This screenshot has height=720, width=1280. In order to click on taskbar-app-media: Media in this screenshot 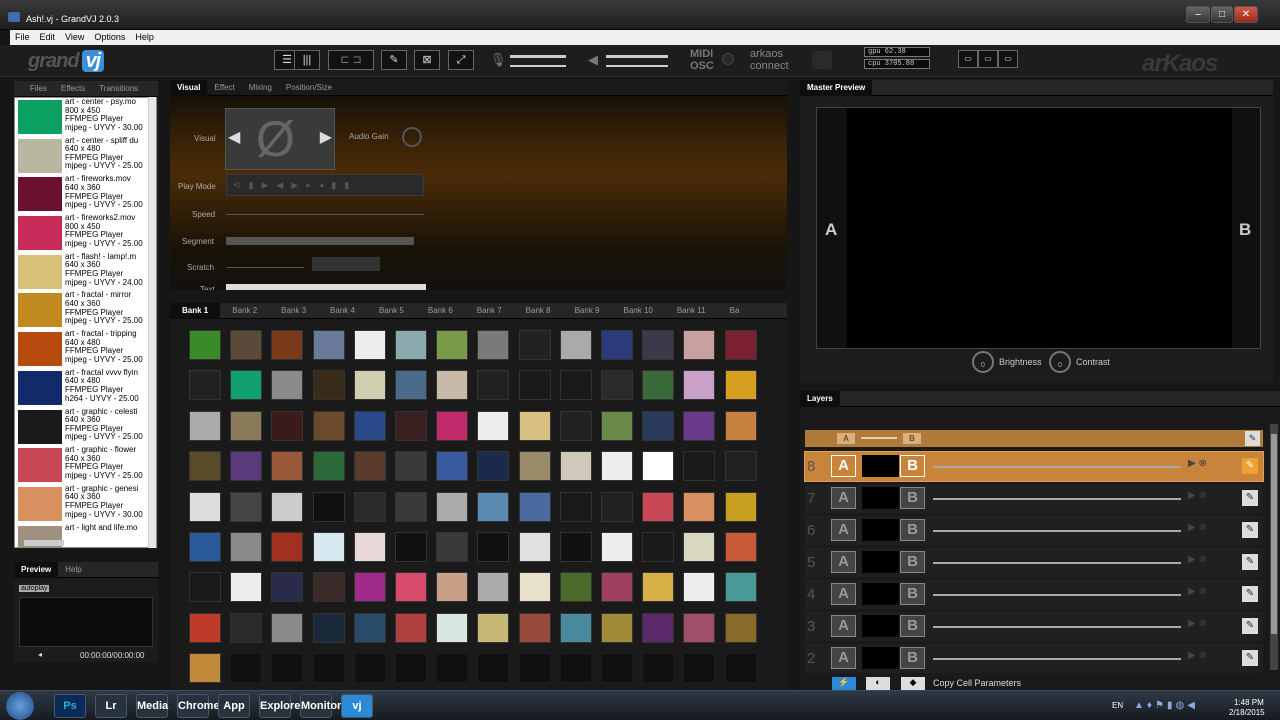, I will do `click(152, 706)`.